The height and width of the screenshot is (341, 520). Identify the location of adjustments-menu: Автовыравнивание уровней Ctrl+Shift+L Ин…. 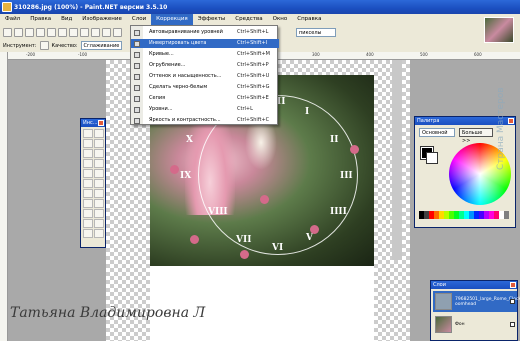
(204, 75).